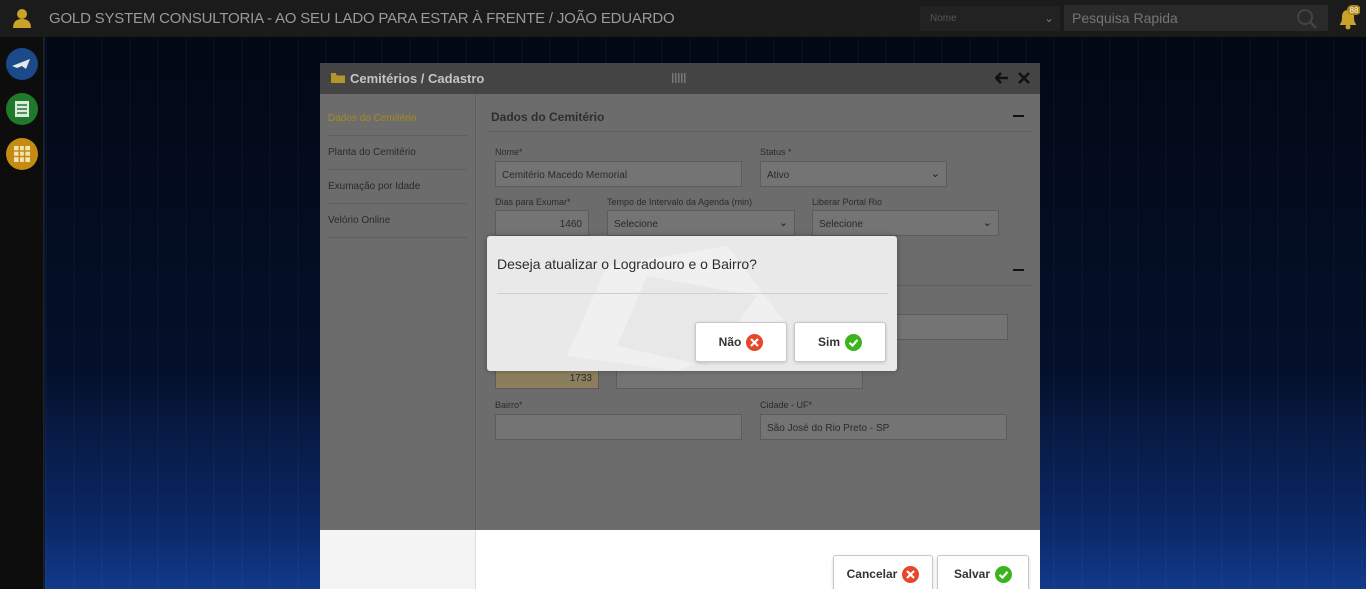  Describe the element at coordinates (786, 405) in the screenshot. I see `cidade-label: Cidade - UF*` at that location.